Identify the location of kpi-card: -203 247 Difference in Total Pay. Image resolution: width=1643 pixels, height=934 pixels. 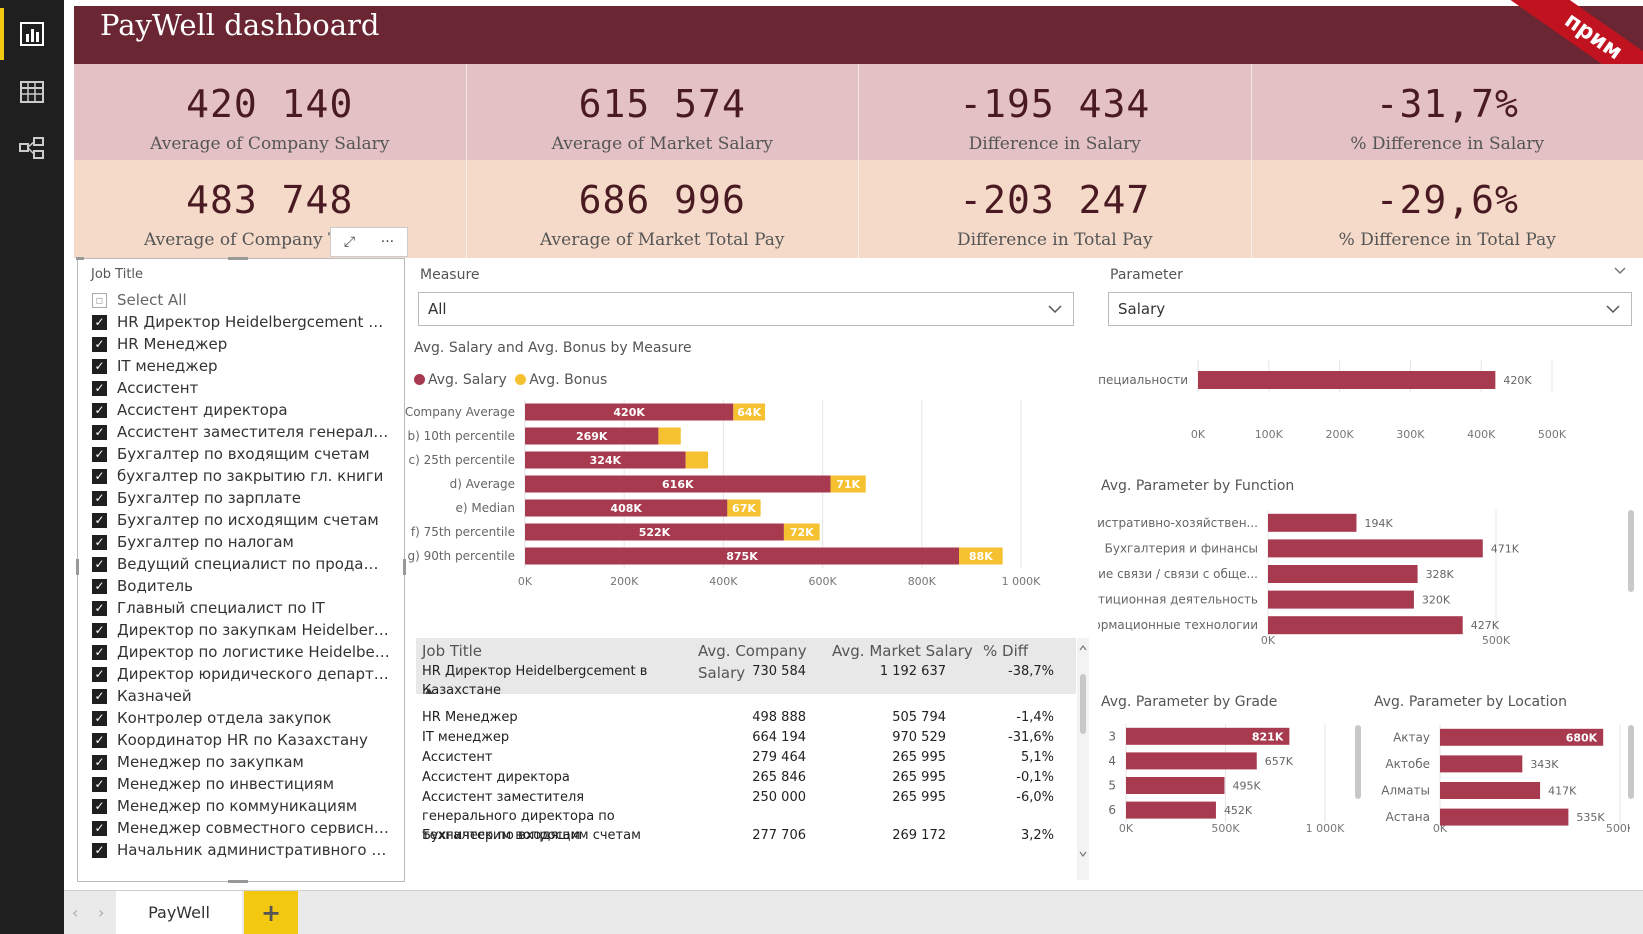
(1055, 209).